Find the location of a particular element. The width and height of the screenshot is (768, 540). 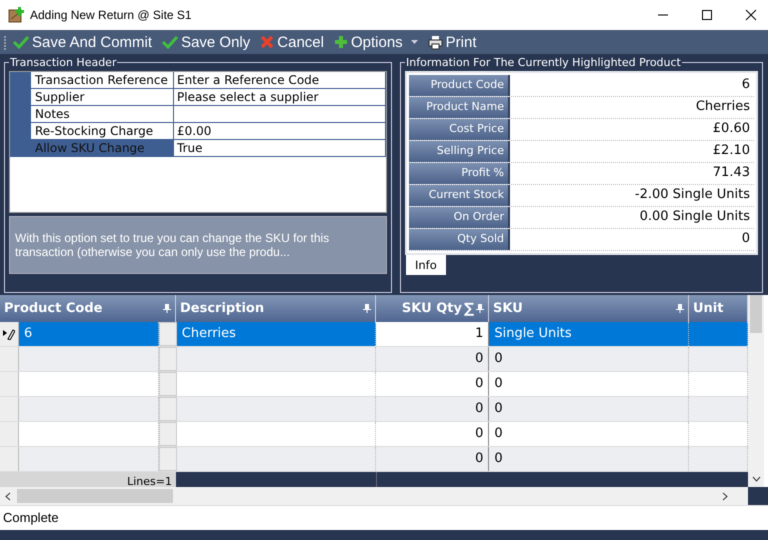

pencil-icon is located at coordinates (8, 334).